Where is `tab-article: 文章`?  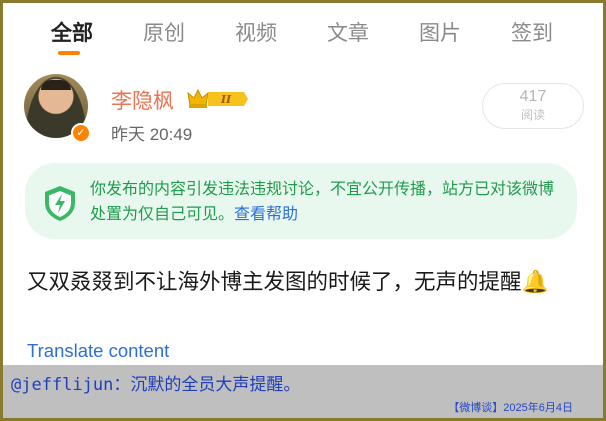 tab-article: 文章 is located at coordinates (348, 32).